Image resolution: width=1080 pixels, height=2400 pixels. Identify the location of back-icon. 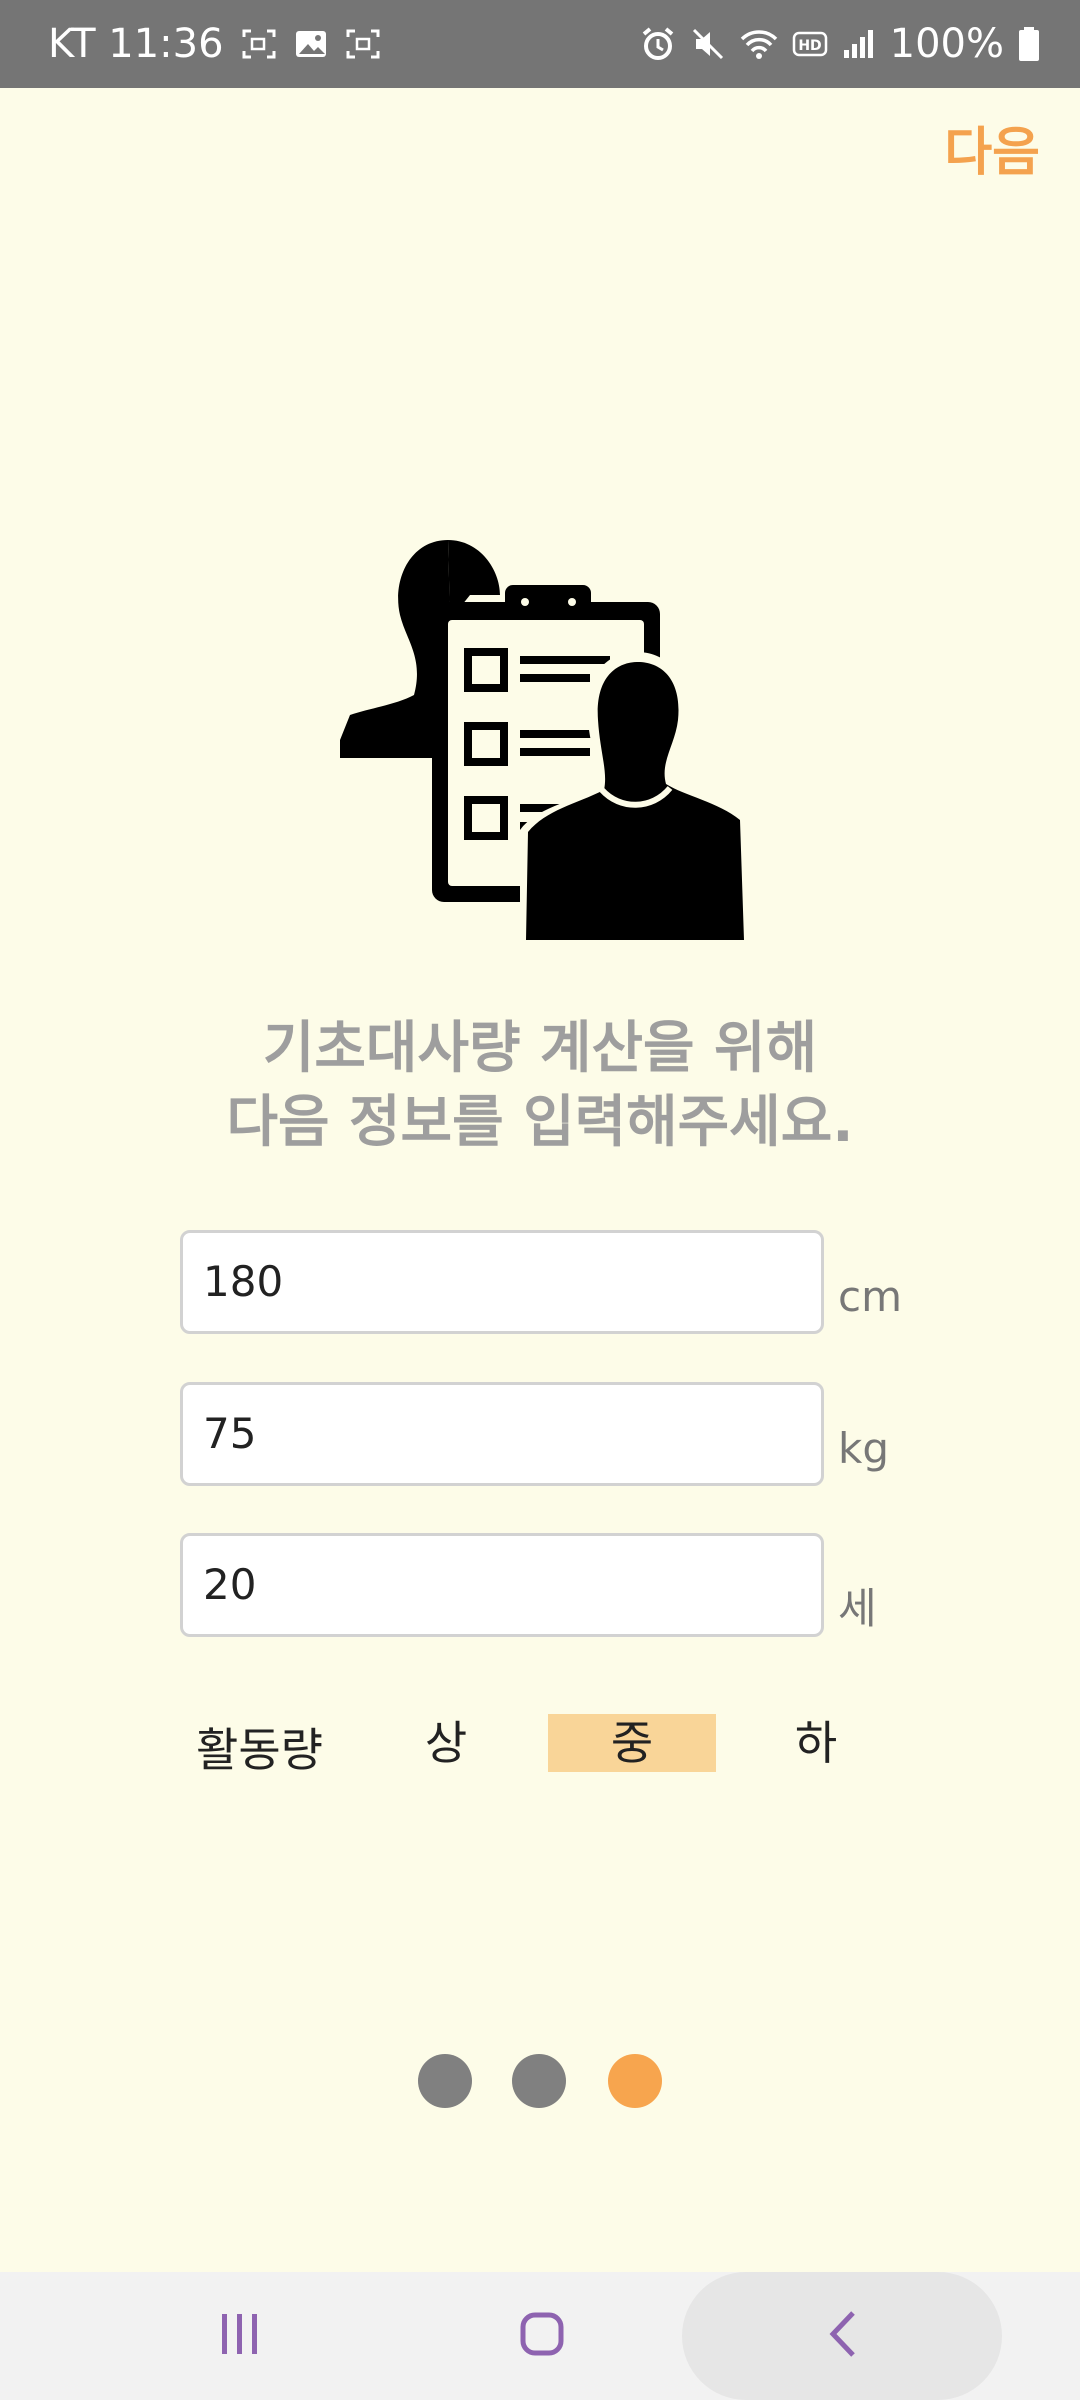
(842, 2336).